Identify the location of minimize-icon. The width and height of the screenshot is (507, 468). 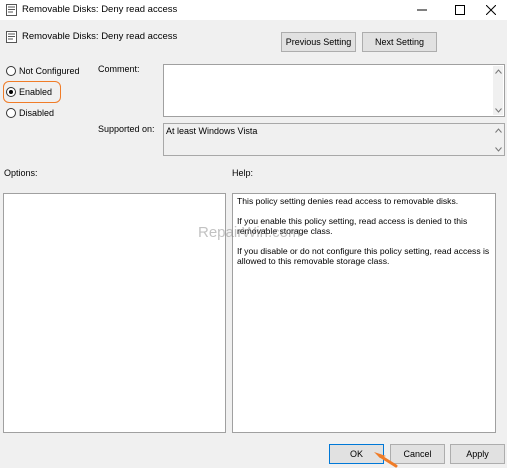
(422, 10).